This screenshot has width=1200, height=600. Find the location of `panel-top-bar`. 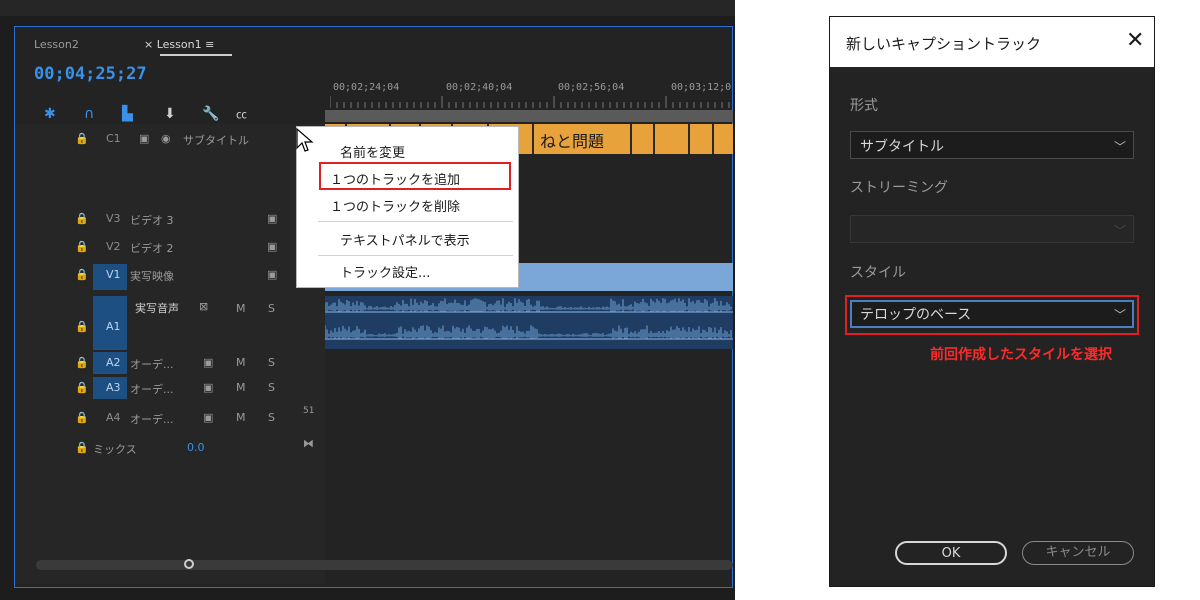

panel-top-bar is located at coordinates (367, 8).